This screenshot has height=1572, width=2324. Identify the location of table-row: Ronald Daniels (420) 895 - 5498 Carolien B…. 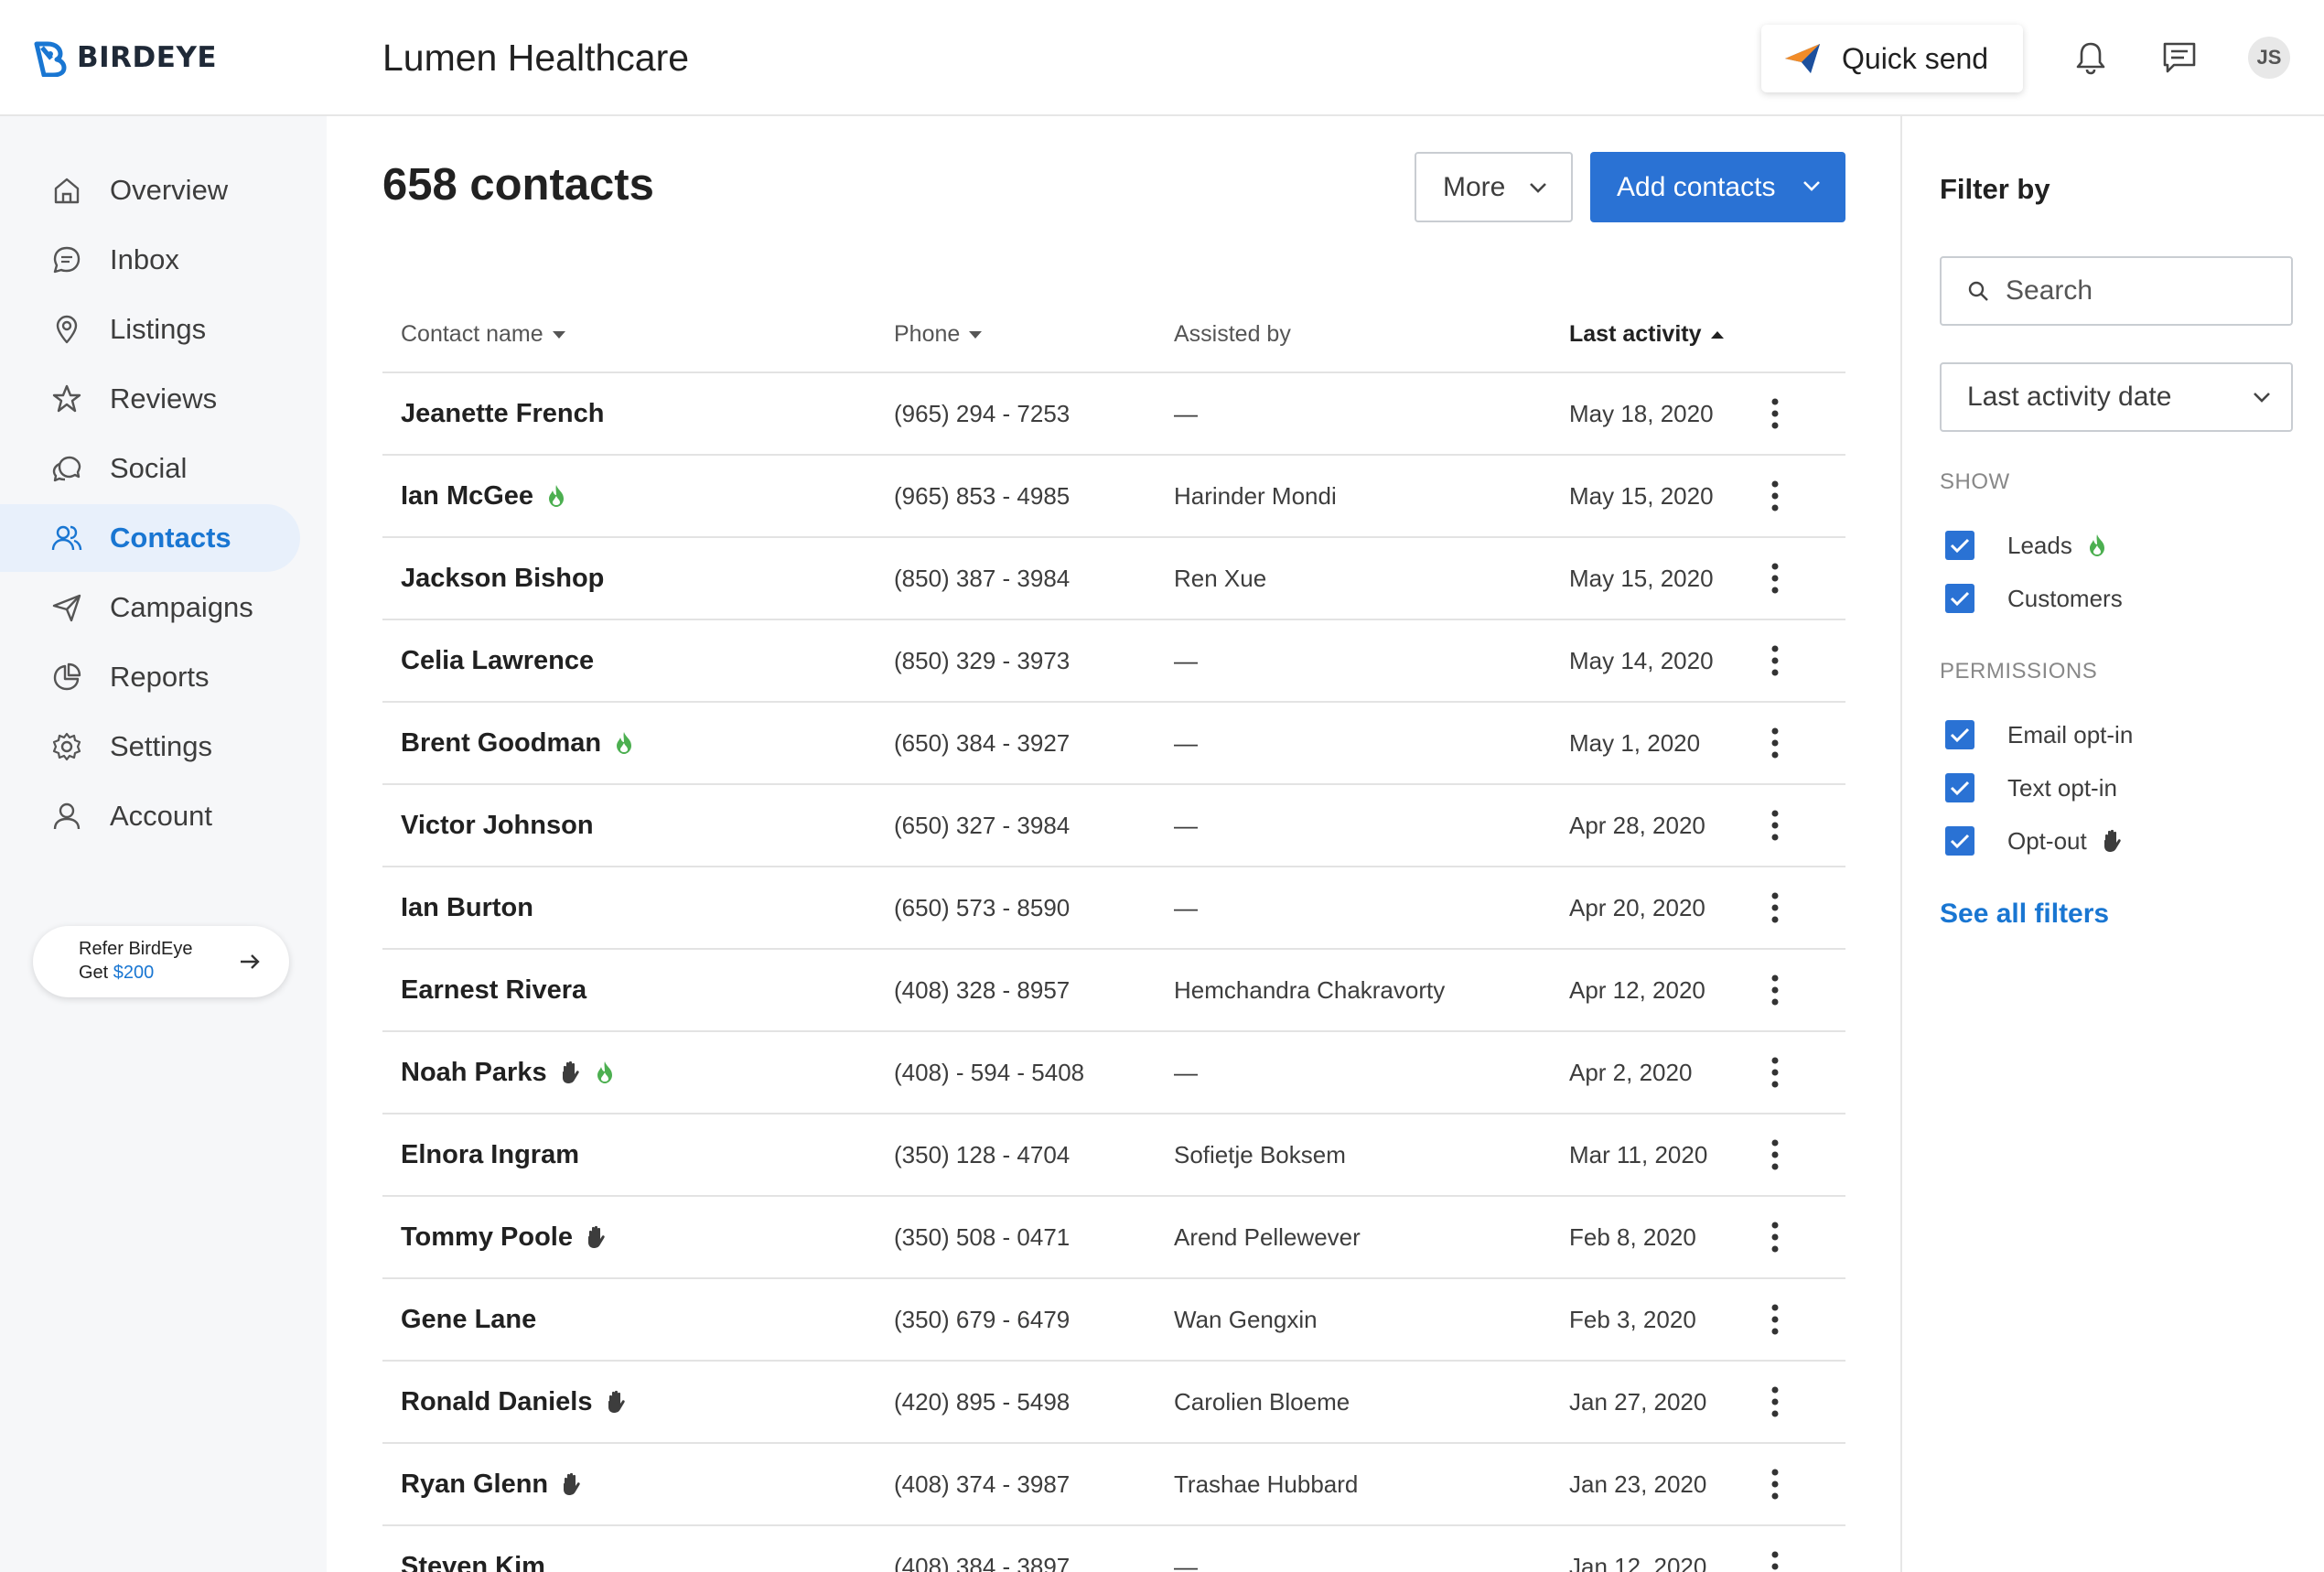
(1113, 1403).